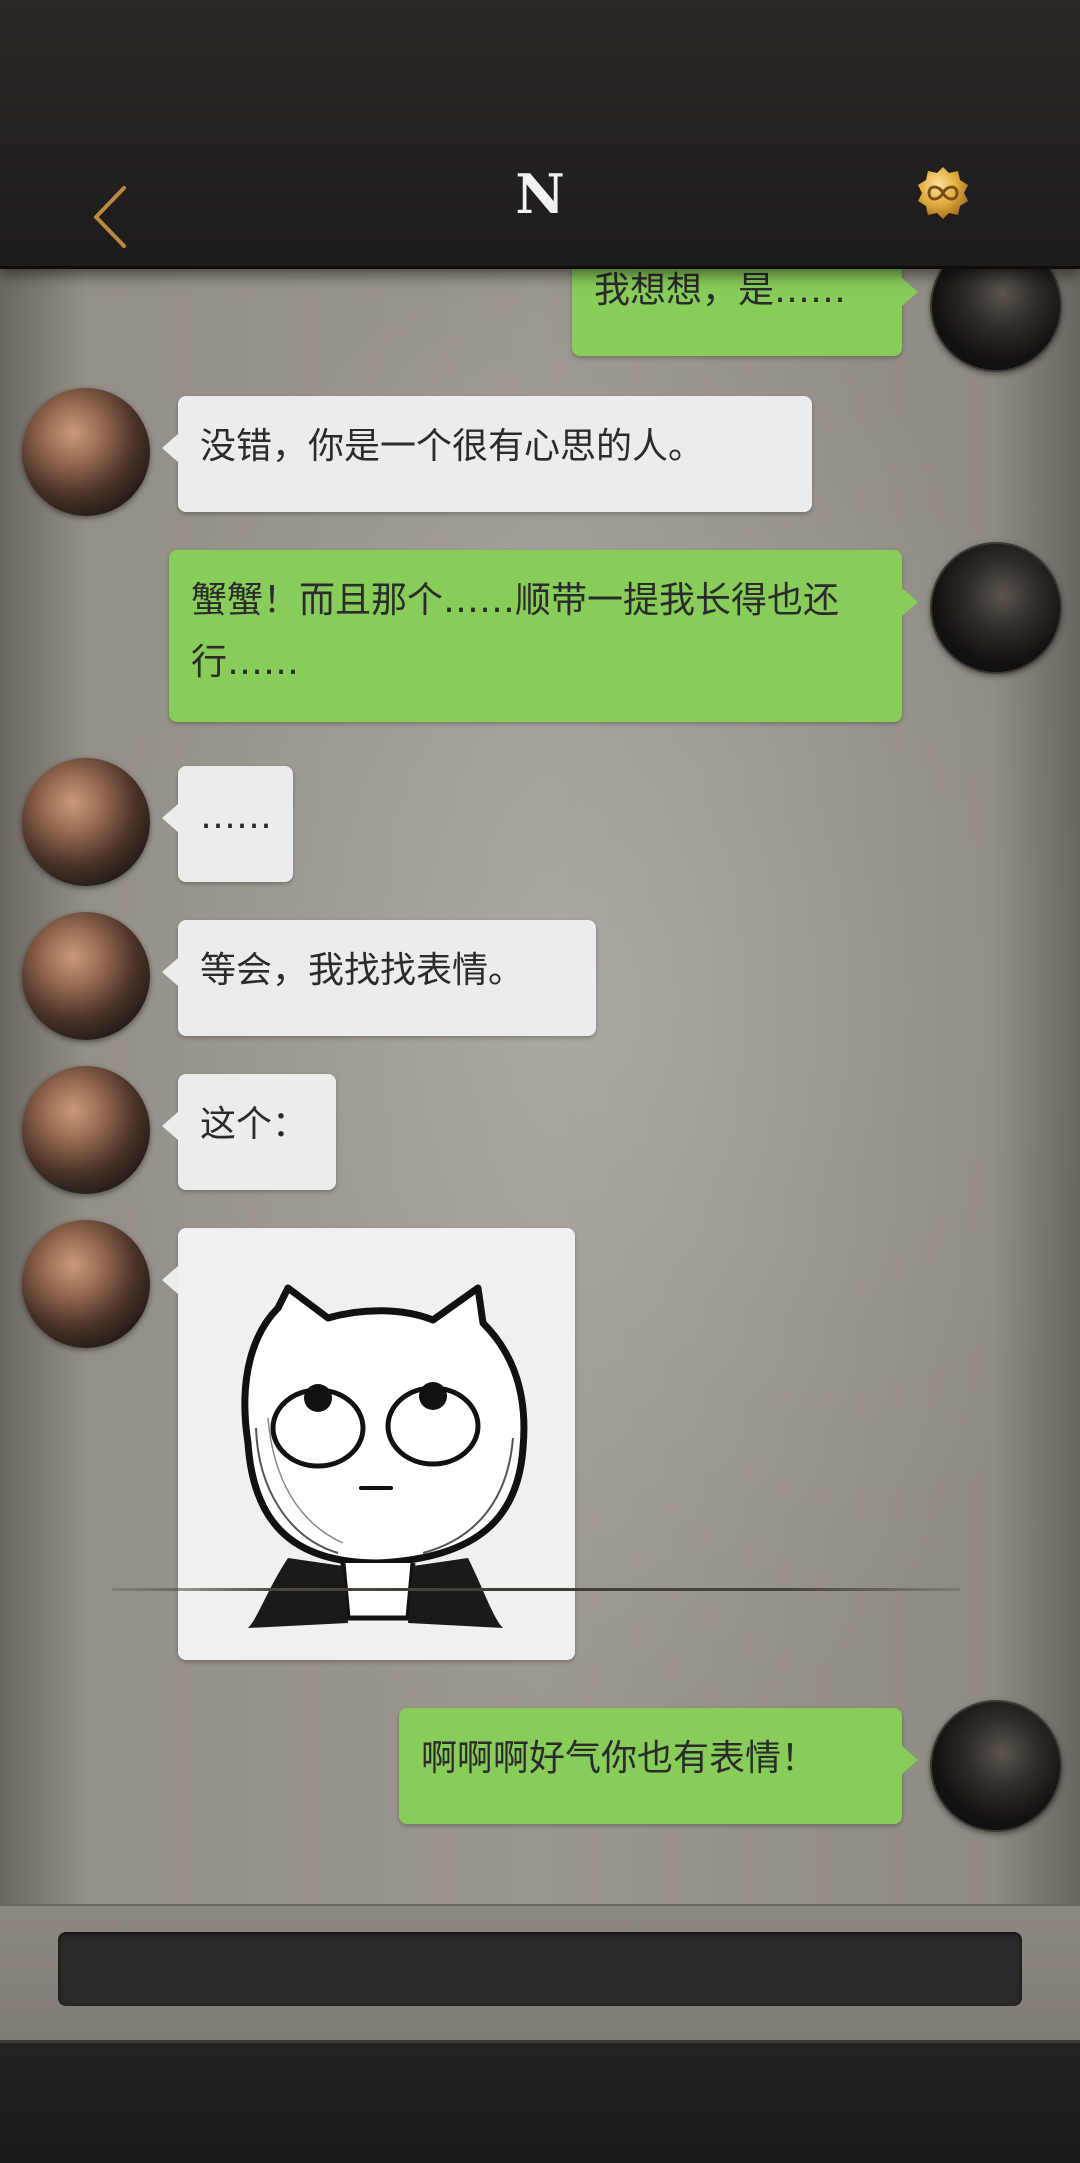  Describe the element at coordinates (536, 1589) in the screenshot. I see `chat-end-divider` at that location.